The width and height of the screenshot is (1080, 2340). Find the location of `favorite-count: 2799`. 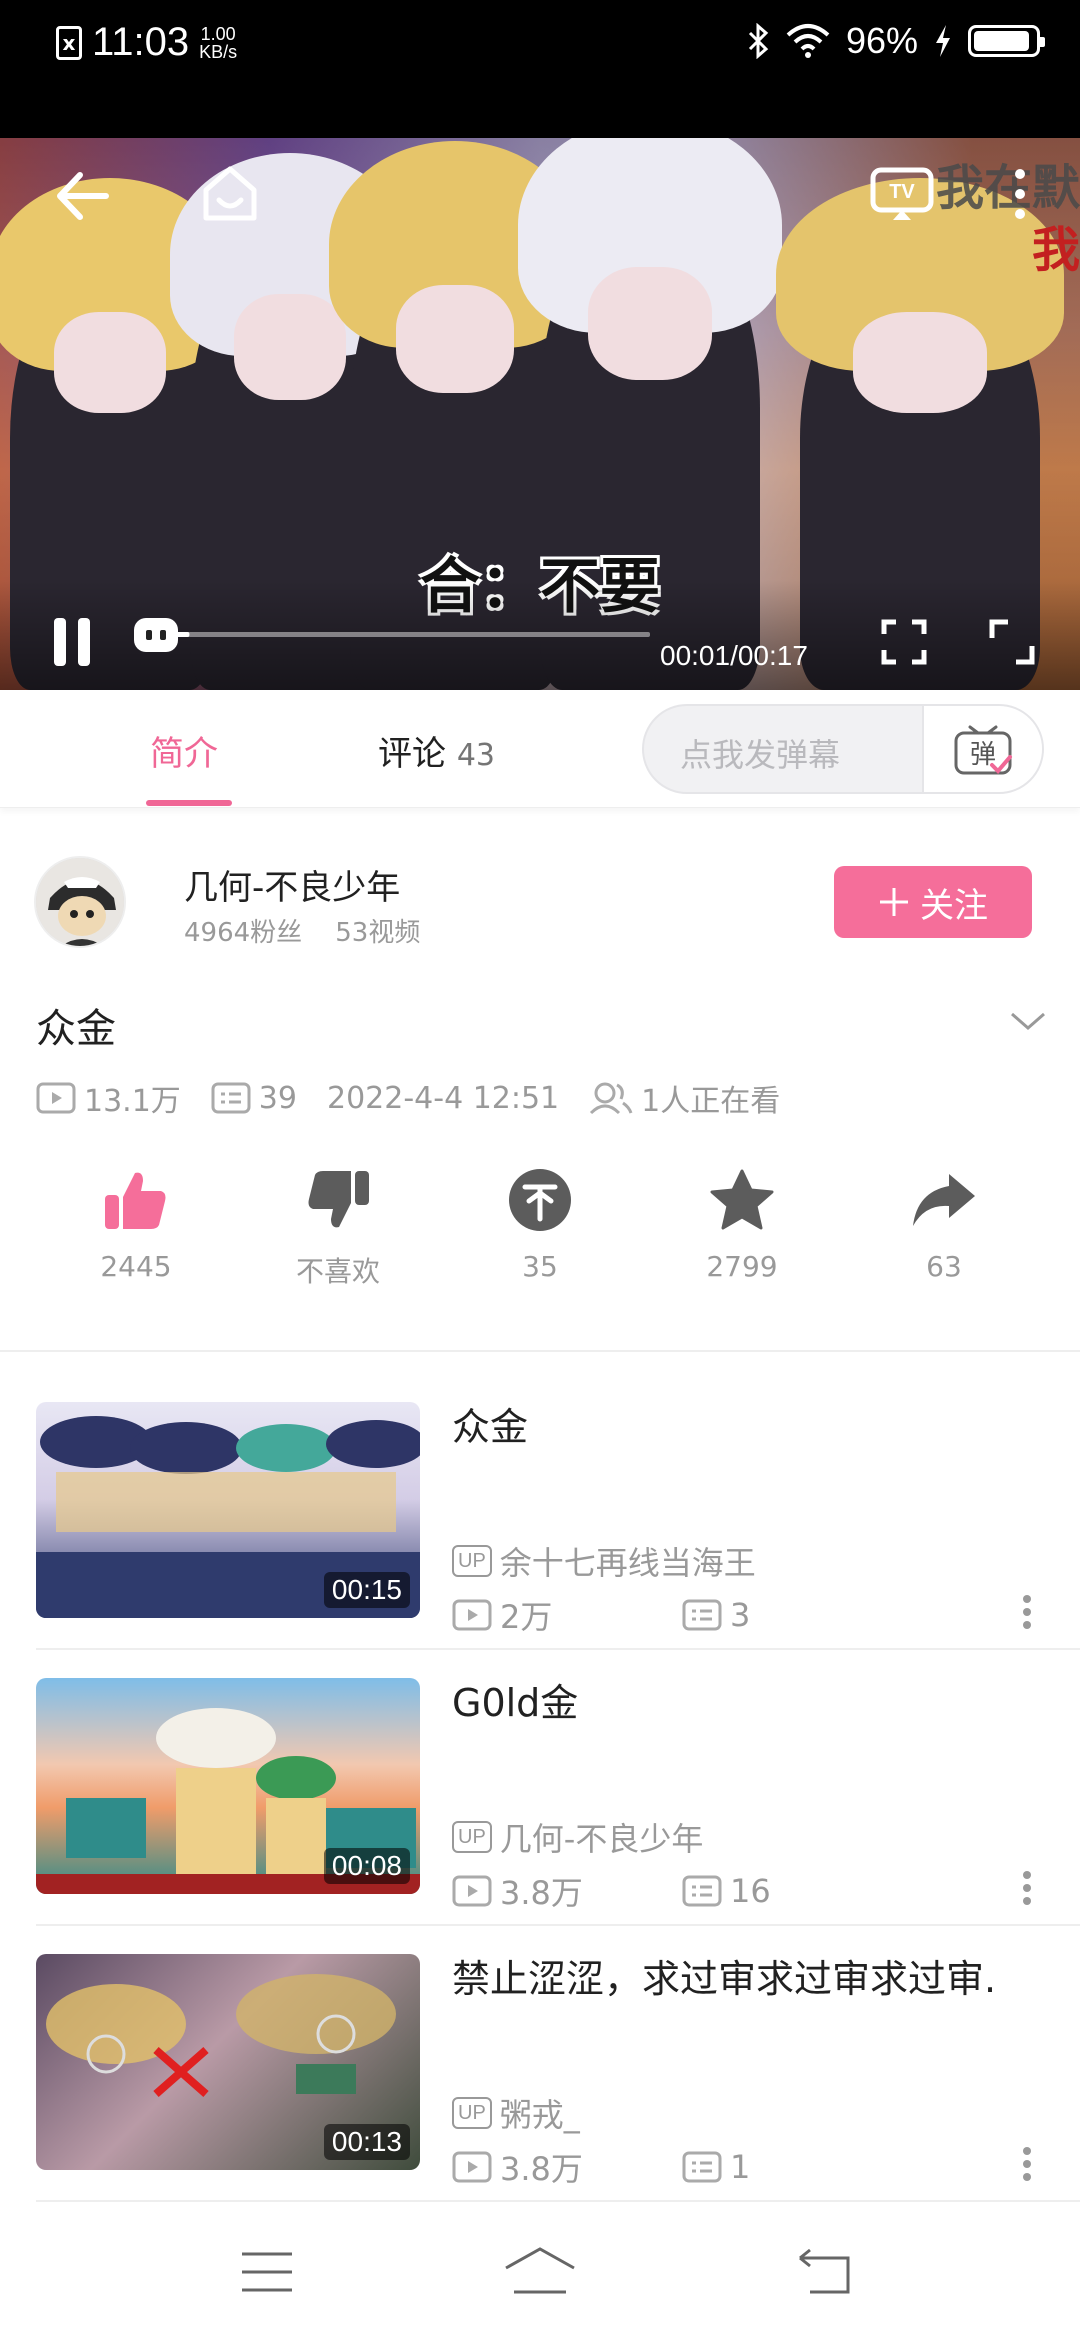

favorite-count: 2799 is located at coordinates (742, 1266).